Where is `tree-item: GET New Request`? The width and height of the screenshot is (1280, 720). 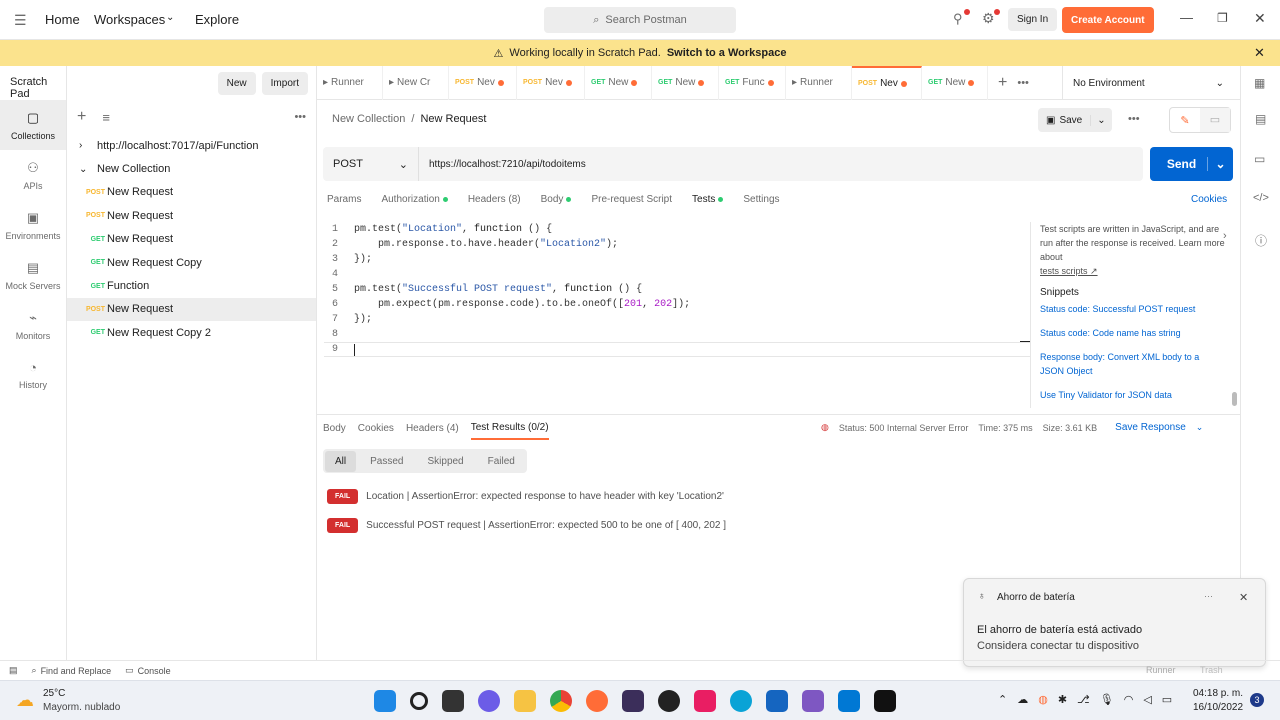 tree-item: GET New Request is located at coordinates (191, 239).